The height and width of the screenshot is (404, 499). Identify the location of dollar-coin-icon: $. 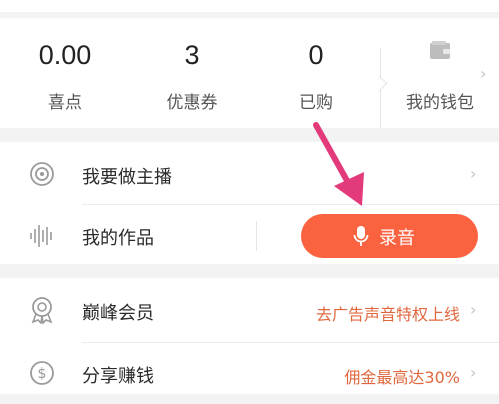
(42, 373).